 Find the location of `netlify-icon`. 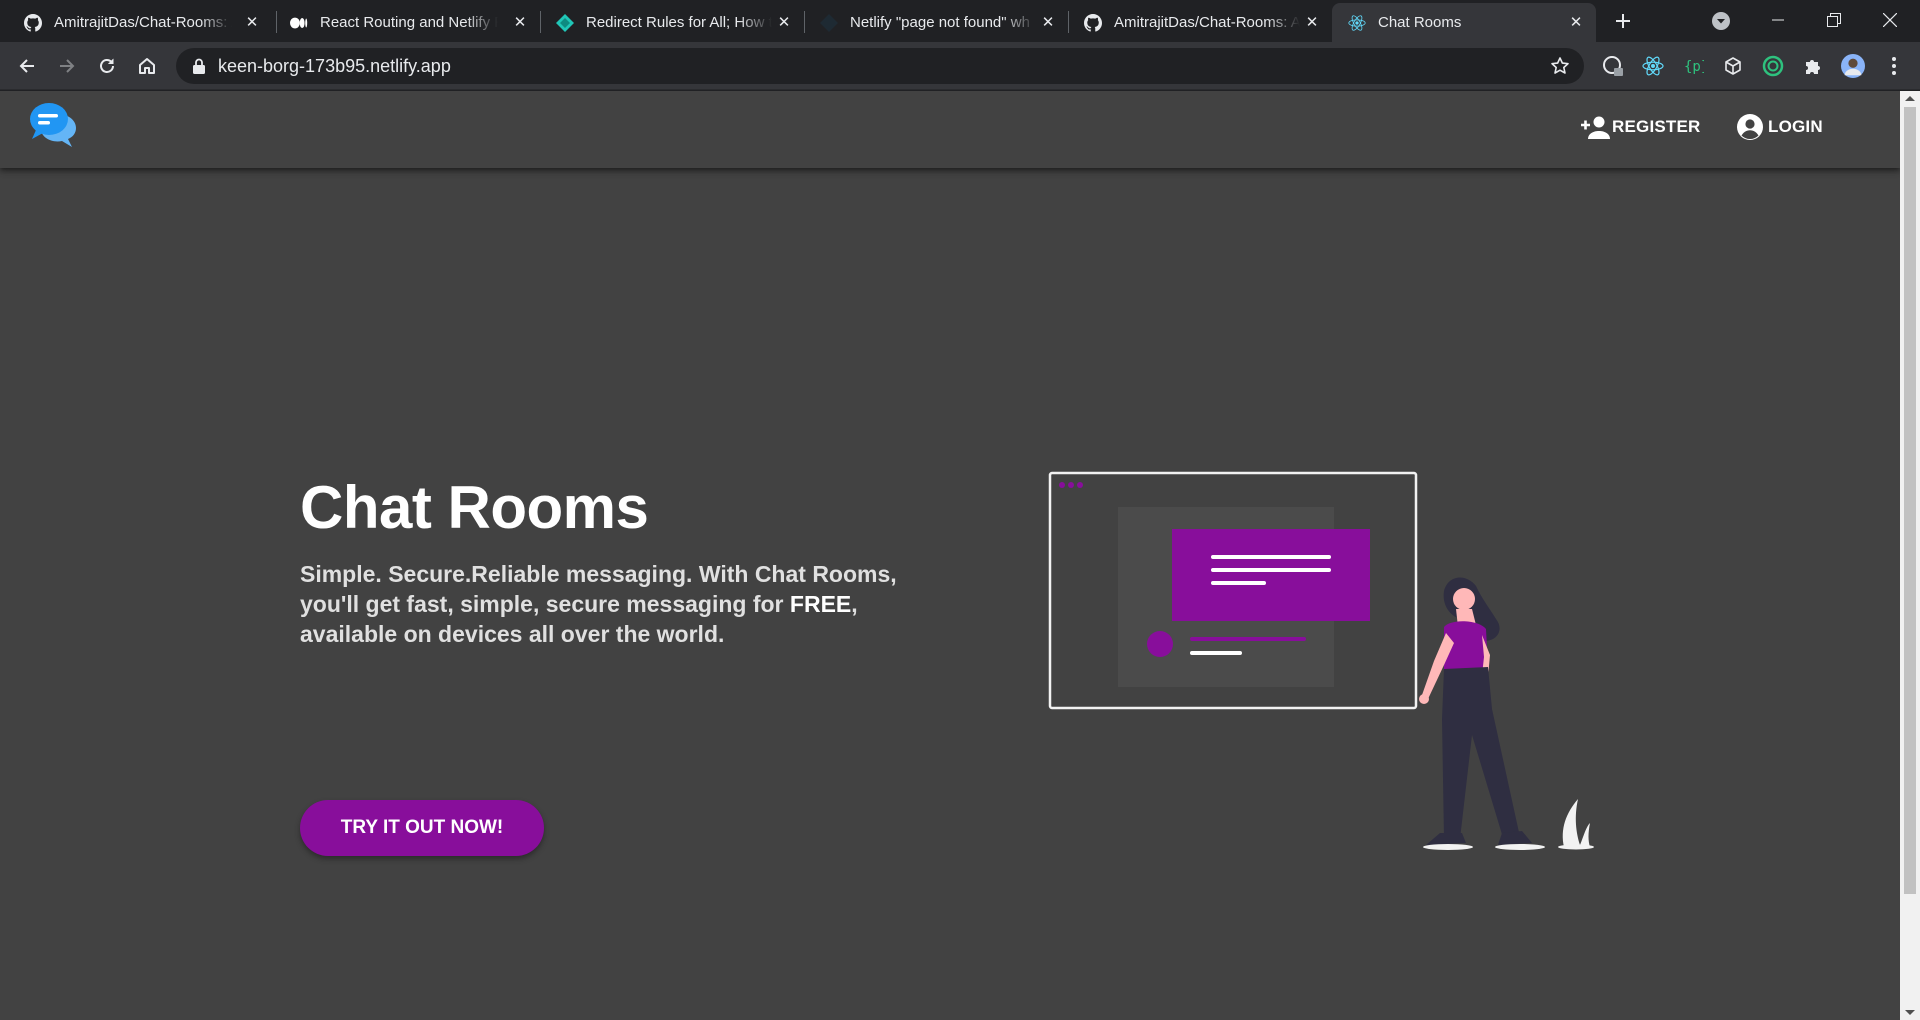

netlify-icon is located at coordinates (565, 23).